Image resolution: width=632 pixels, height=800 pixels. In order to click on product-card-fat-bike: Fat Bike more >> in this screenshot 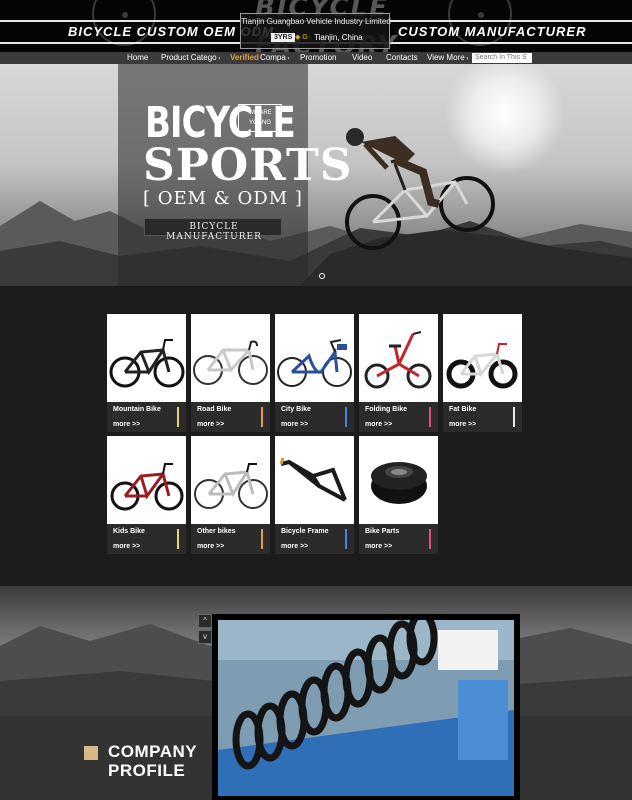, I will do `click(482, 373)`.